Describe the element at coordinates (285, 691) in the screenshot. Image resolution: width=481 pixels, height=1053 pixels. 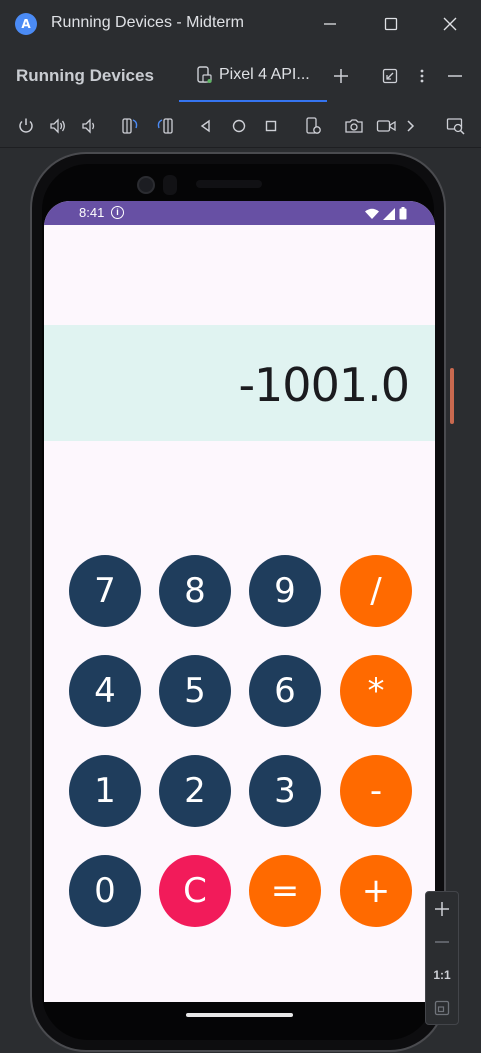
I see `key-digit-6-button: 6` at that location.